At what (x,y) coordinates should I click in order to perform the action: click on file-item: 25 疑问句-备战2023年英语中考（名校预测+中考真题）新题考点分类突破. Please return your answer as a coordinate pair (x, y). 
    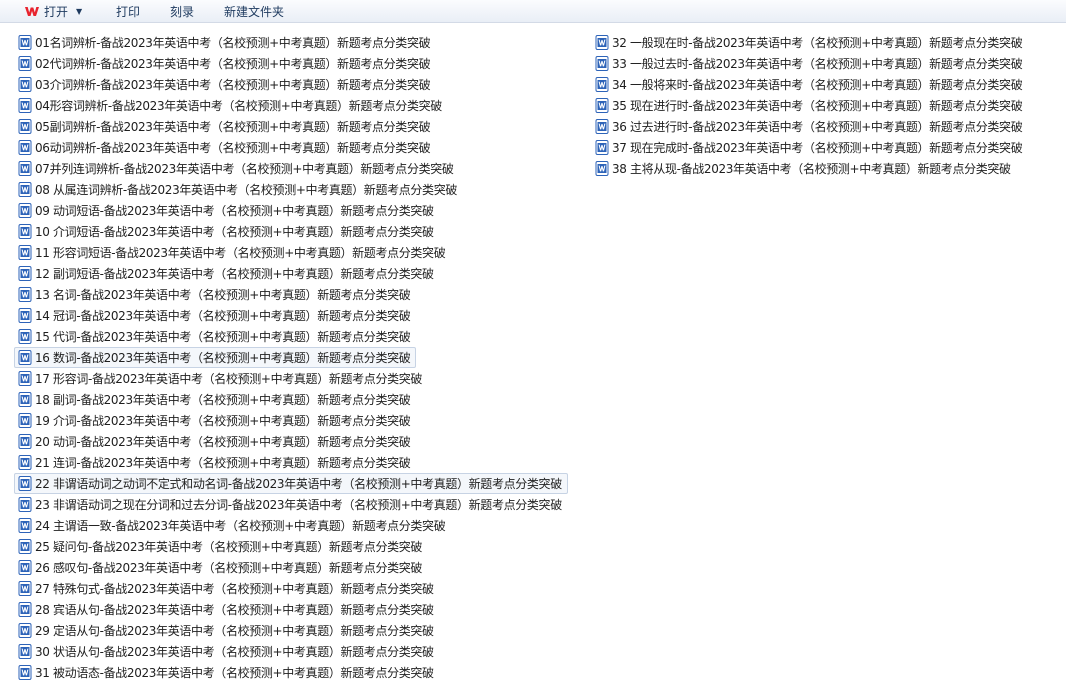
    Looking at the image, I should click on (221, 546).